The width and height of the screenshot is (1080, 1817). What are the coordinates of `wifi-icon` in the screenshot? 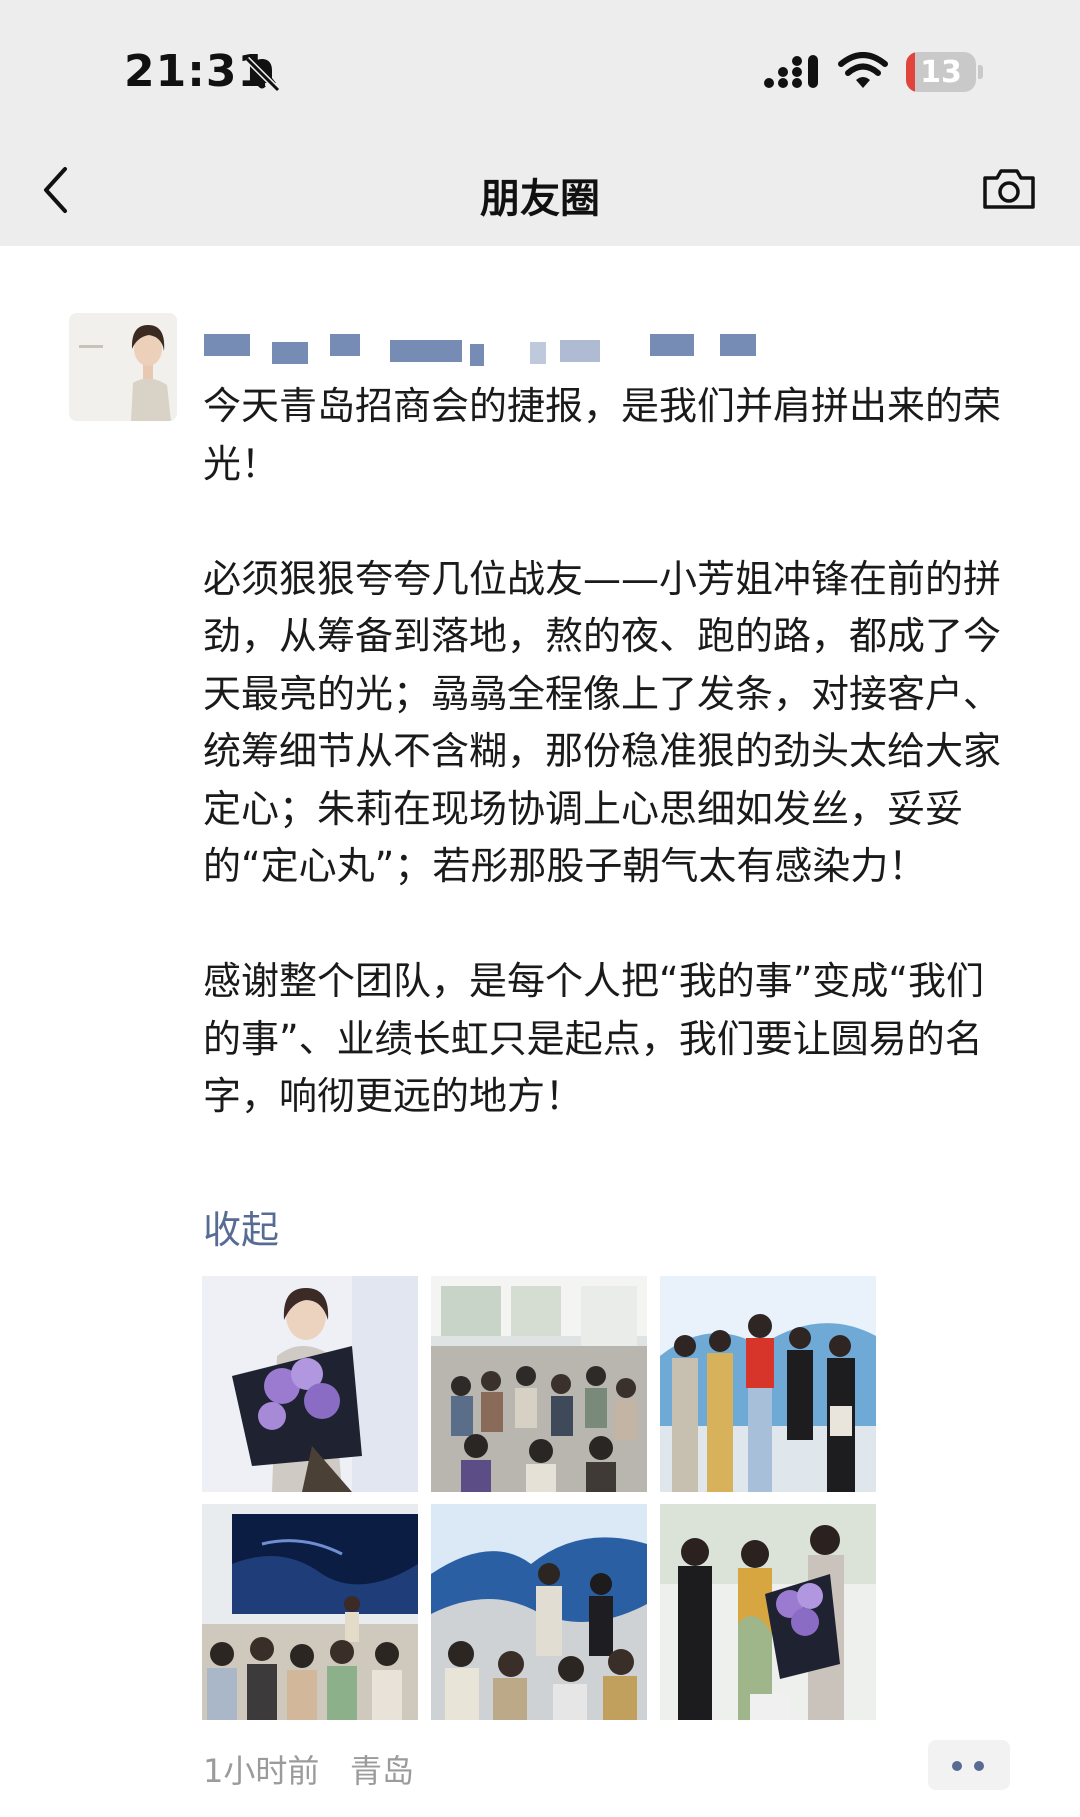 It's located at (863, 70).